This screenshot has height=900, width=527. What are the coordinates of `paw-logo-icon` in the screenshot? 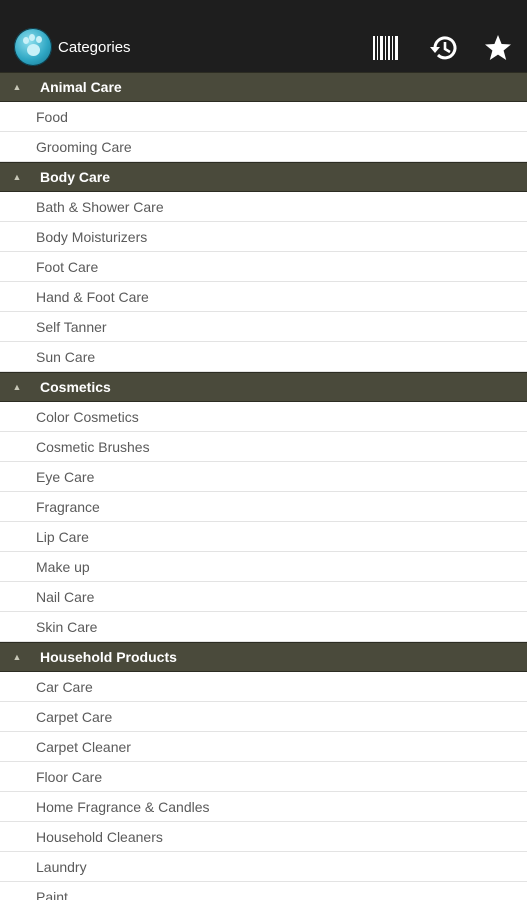 It's located at (33, 47).